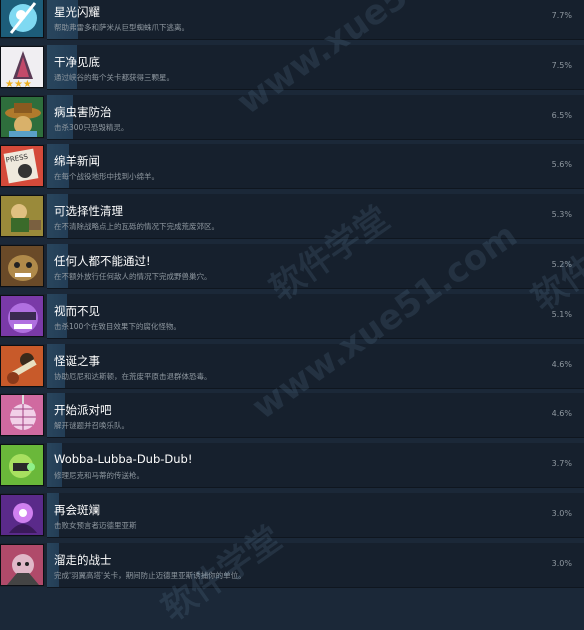 The image size is (584, 630). I want to click on achievement-unlock-percent: 6.5%, so click(561, 115).